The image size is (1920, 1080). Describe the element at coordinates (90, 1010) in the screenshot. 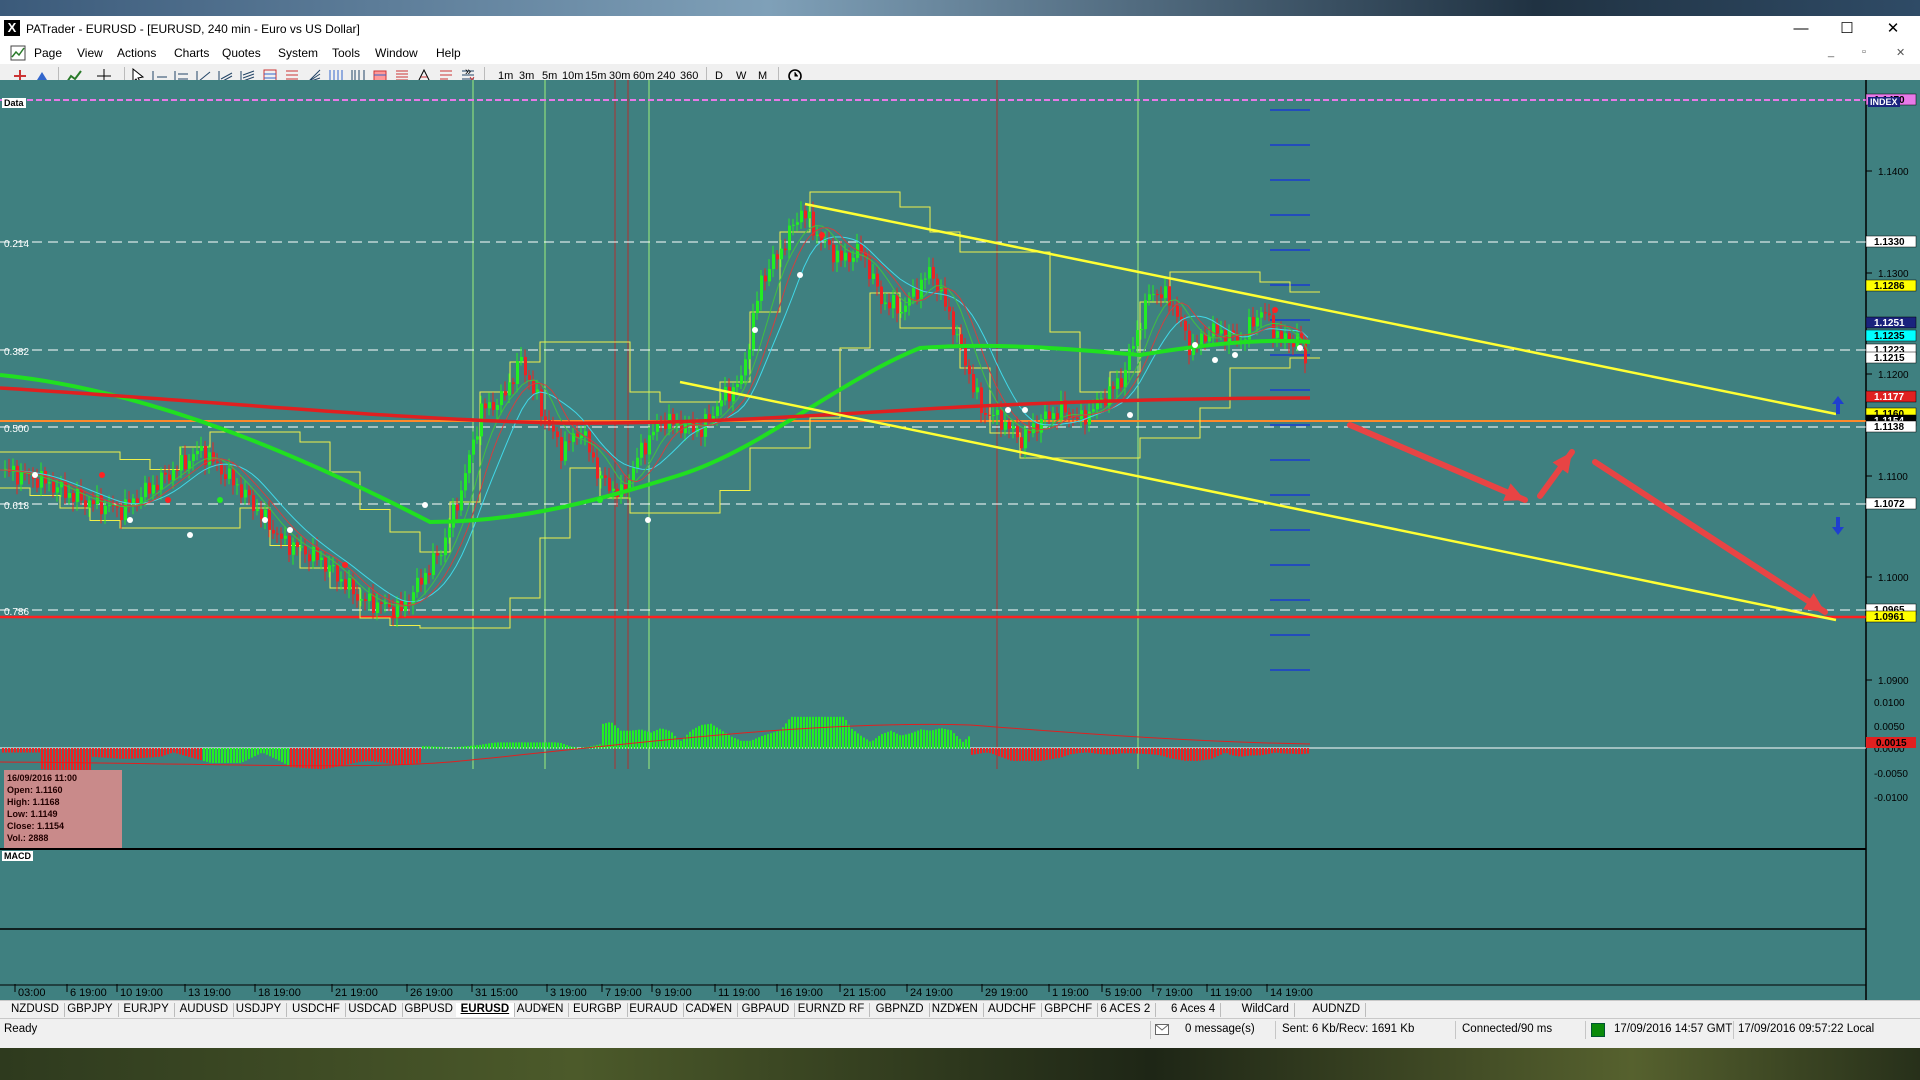

I see `symbol-tab-gbpjpy: GBPJPY` at that location.